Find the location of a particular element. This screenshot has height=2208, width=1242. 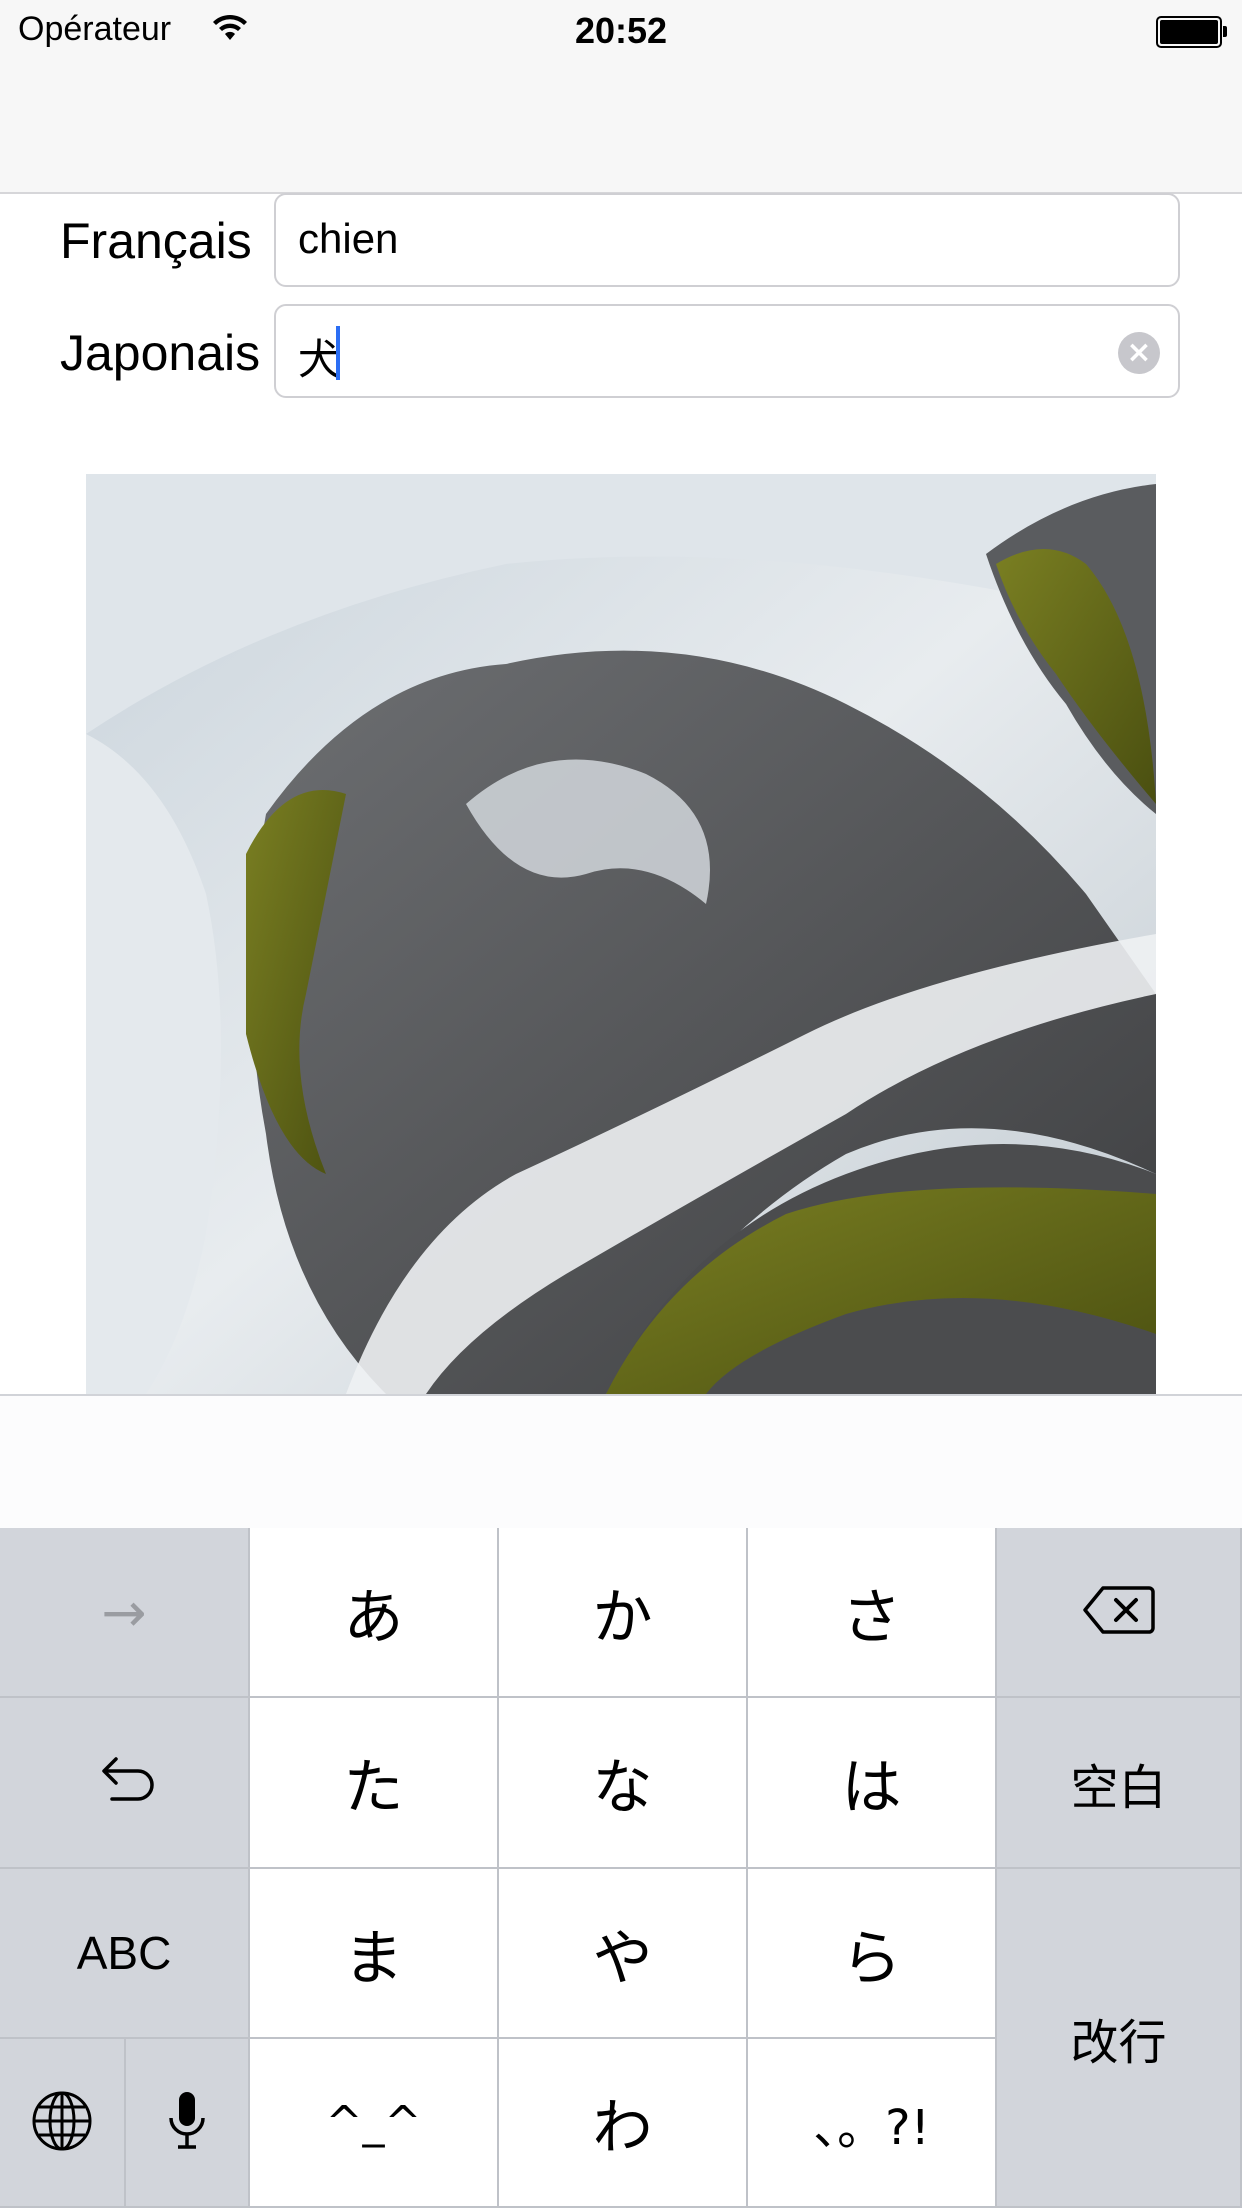

key-ta: た is located at coordinates (374, 1783).